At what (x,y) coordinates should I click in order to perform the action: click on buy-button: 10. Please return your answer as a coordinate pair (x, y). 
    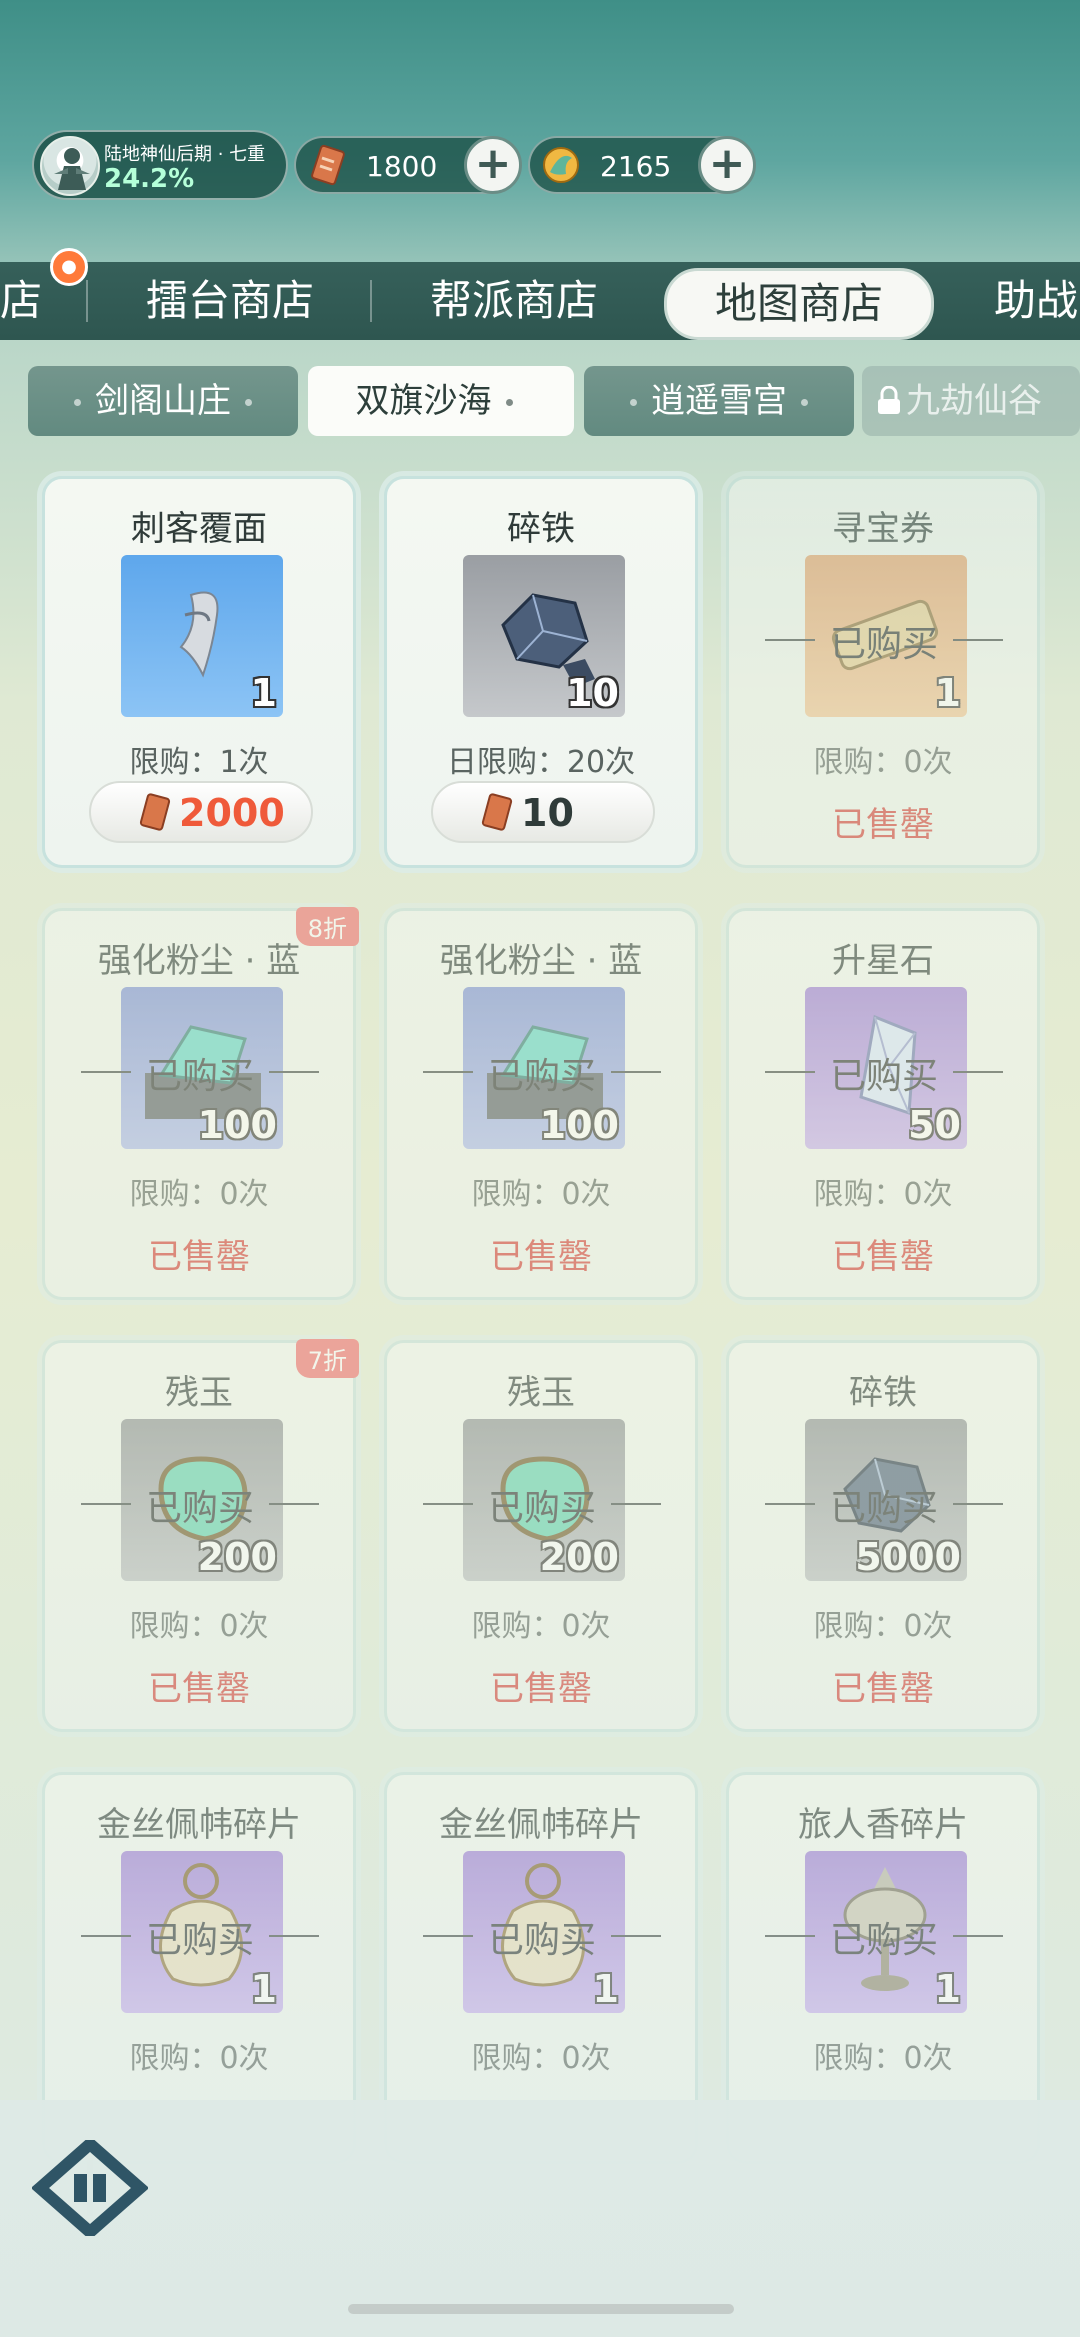
    Looking at the image, I should click on (543, 812).